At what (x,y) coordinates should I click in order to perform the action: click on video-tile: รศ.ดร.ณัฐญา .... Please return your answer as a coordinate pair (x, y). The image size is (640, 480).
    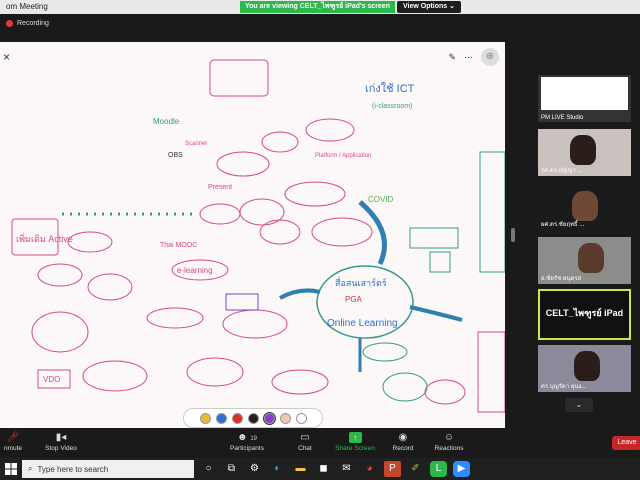
    Looking at the image, I should click on (584, 152).